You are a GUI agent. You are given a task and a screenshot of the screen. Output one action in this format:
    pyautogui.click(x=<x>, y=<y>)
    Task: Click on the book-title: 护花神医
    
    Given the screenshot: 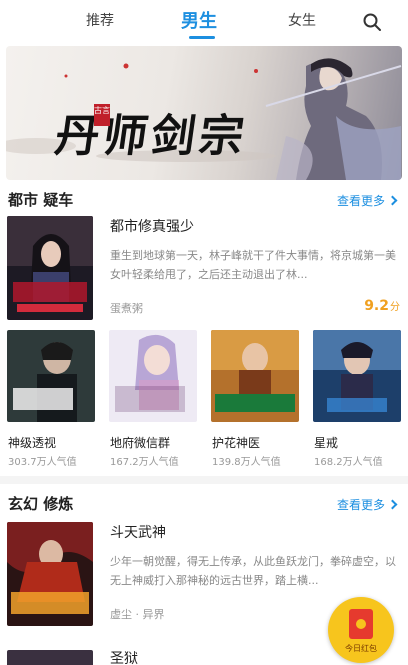 What is the action you would take?
    pyautogui.click(x=236, y=443)
    